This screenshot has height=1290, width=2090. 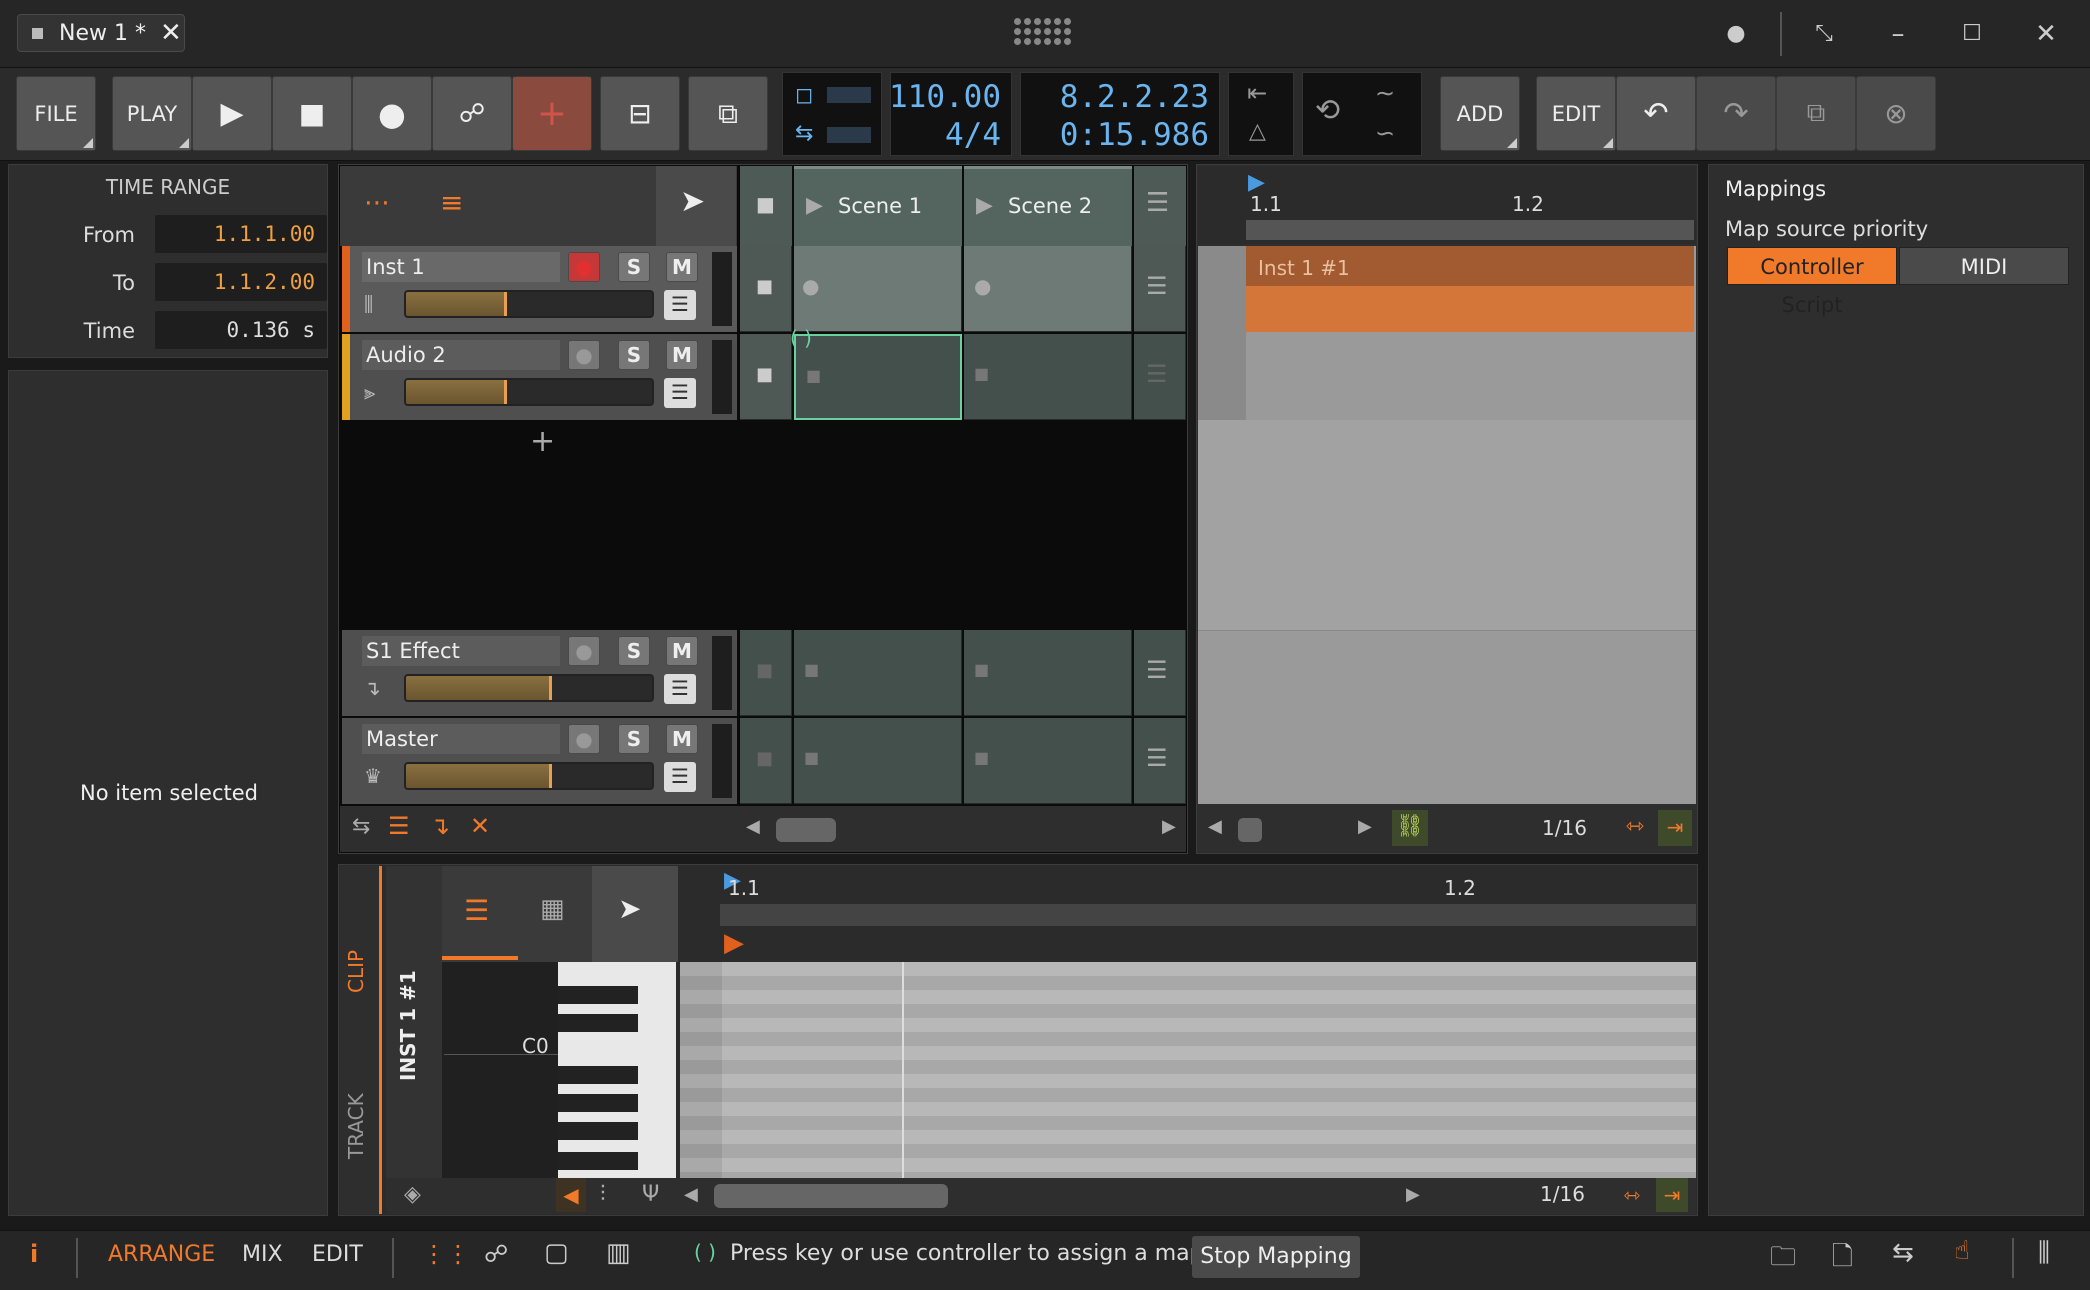 I want to click on track-list-icon: ☰, so click(x=399, y=826).